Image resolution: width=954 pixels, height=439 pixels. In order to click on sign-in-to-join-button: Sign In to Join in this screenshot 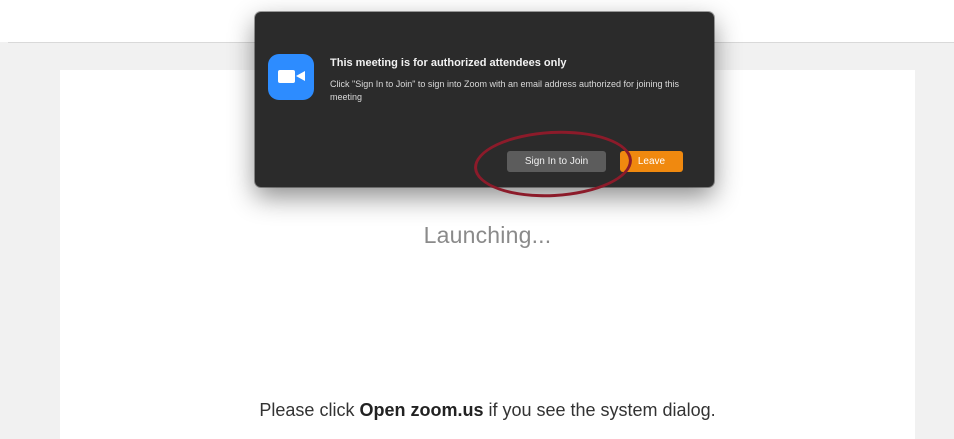, I will do `click(556, 161)`.